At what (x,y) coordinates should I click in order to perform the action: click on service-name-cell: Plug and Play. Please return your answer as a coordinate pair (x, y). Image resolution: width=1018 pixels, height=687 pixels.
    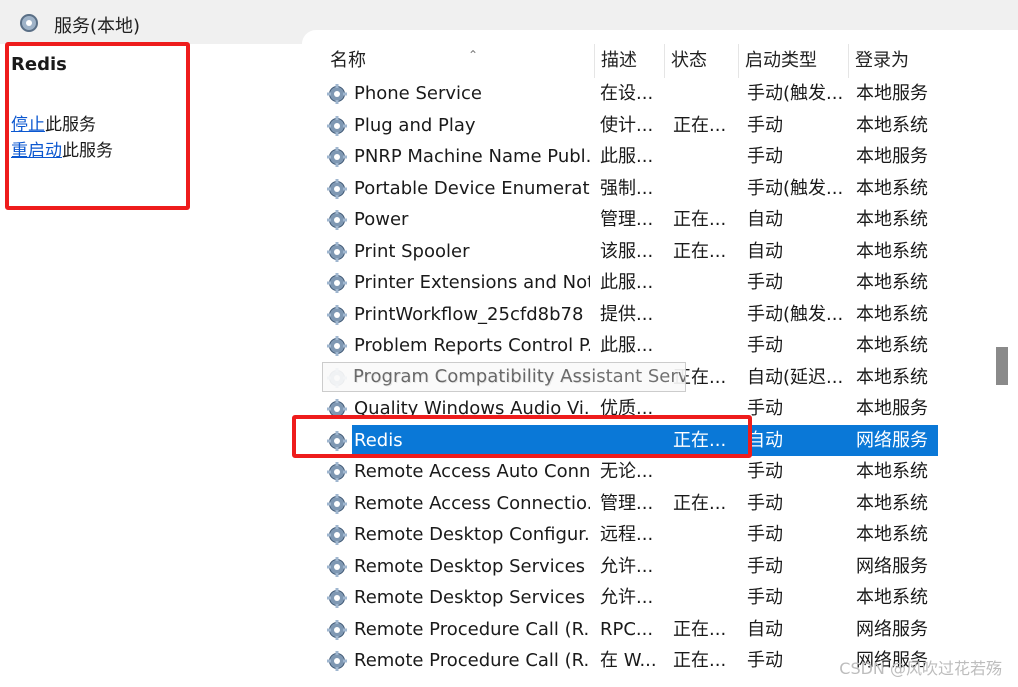
    Looking at the image, I should click on (415, 125).